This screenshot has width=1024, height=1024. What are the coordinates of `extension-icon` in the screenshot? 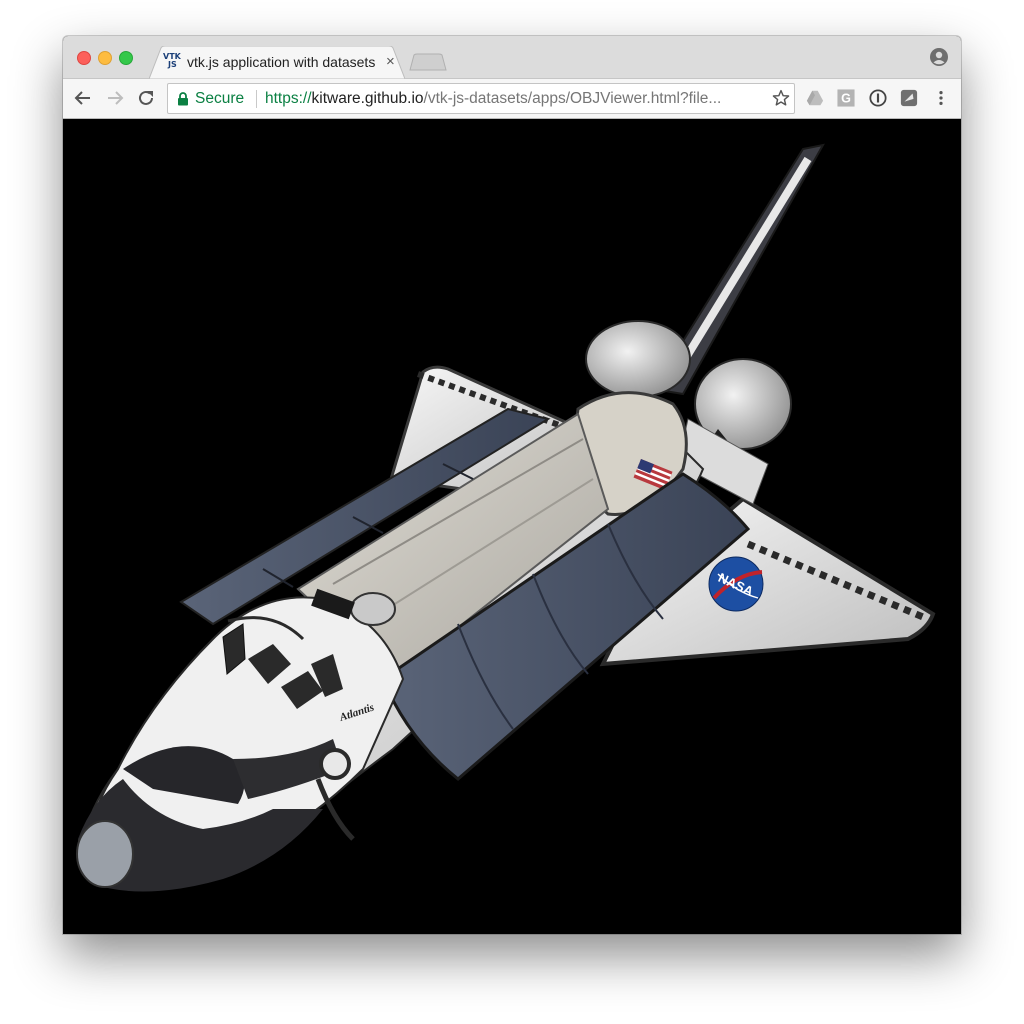 It's located at (909, 98).